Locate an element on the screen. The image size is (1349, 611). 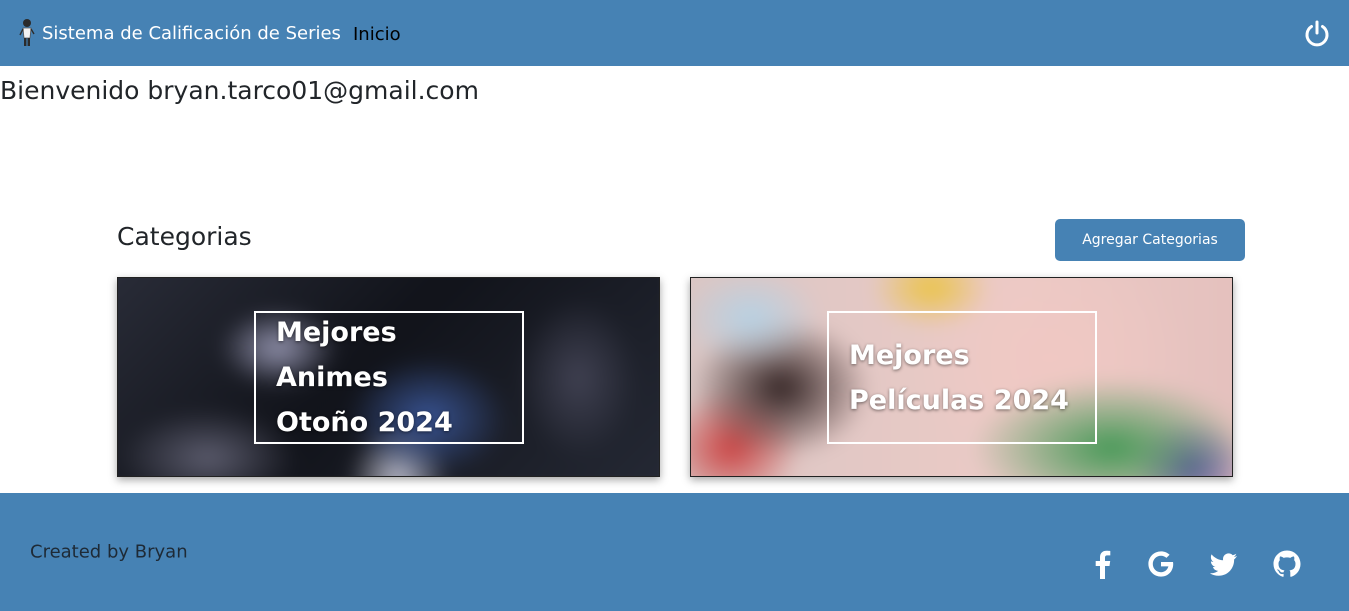
category-card-label-box: Mejores Animes Otoño 2024 is located at coordinates (389, 377).